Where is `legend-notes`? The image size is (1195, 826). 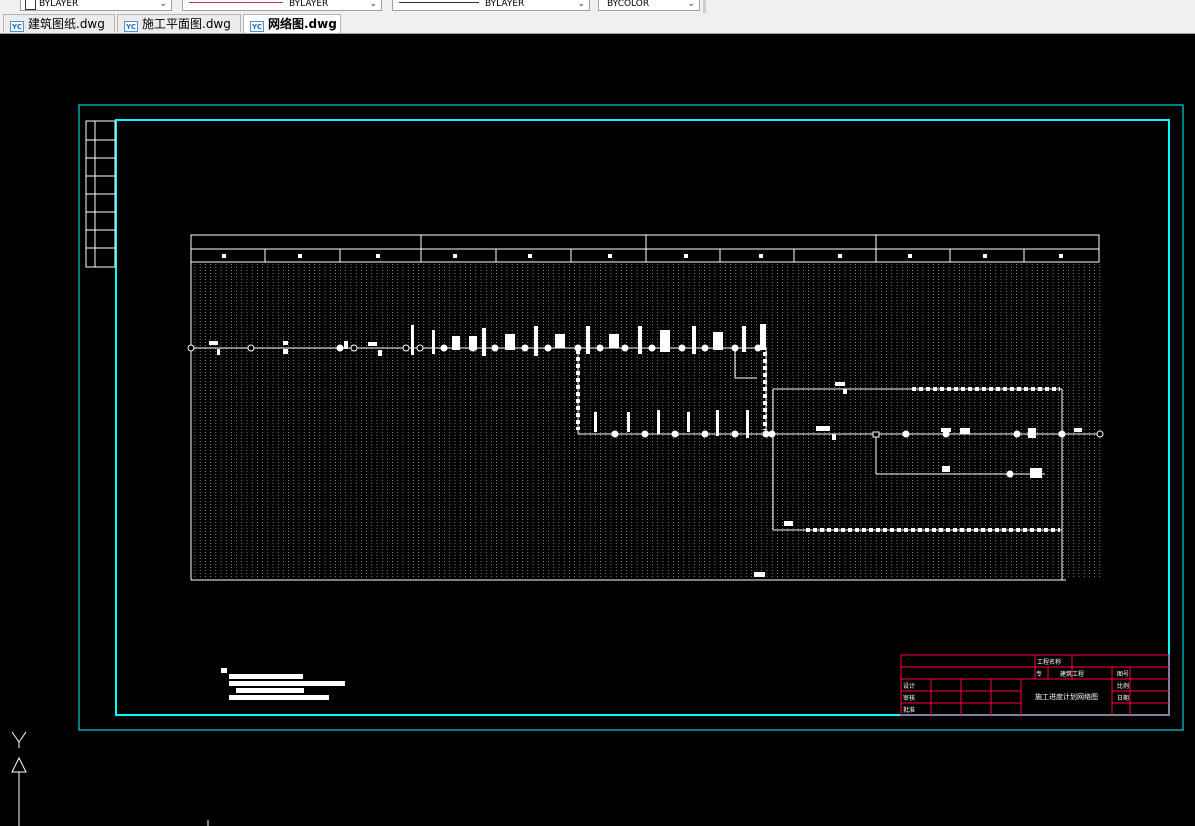
legend-notes is located at coordinates (283, 684).